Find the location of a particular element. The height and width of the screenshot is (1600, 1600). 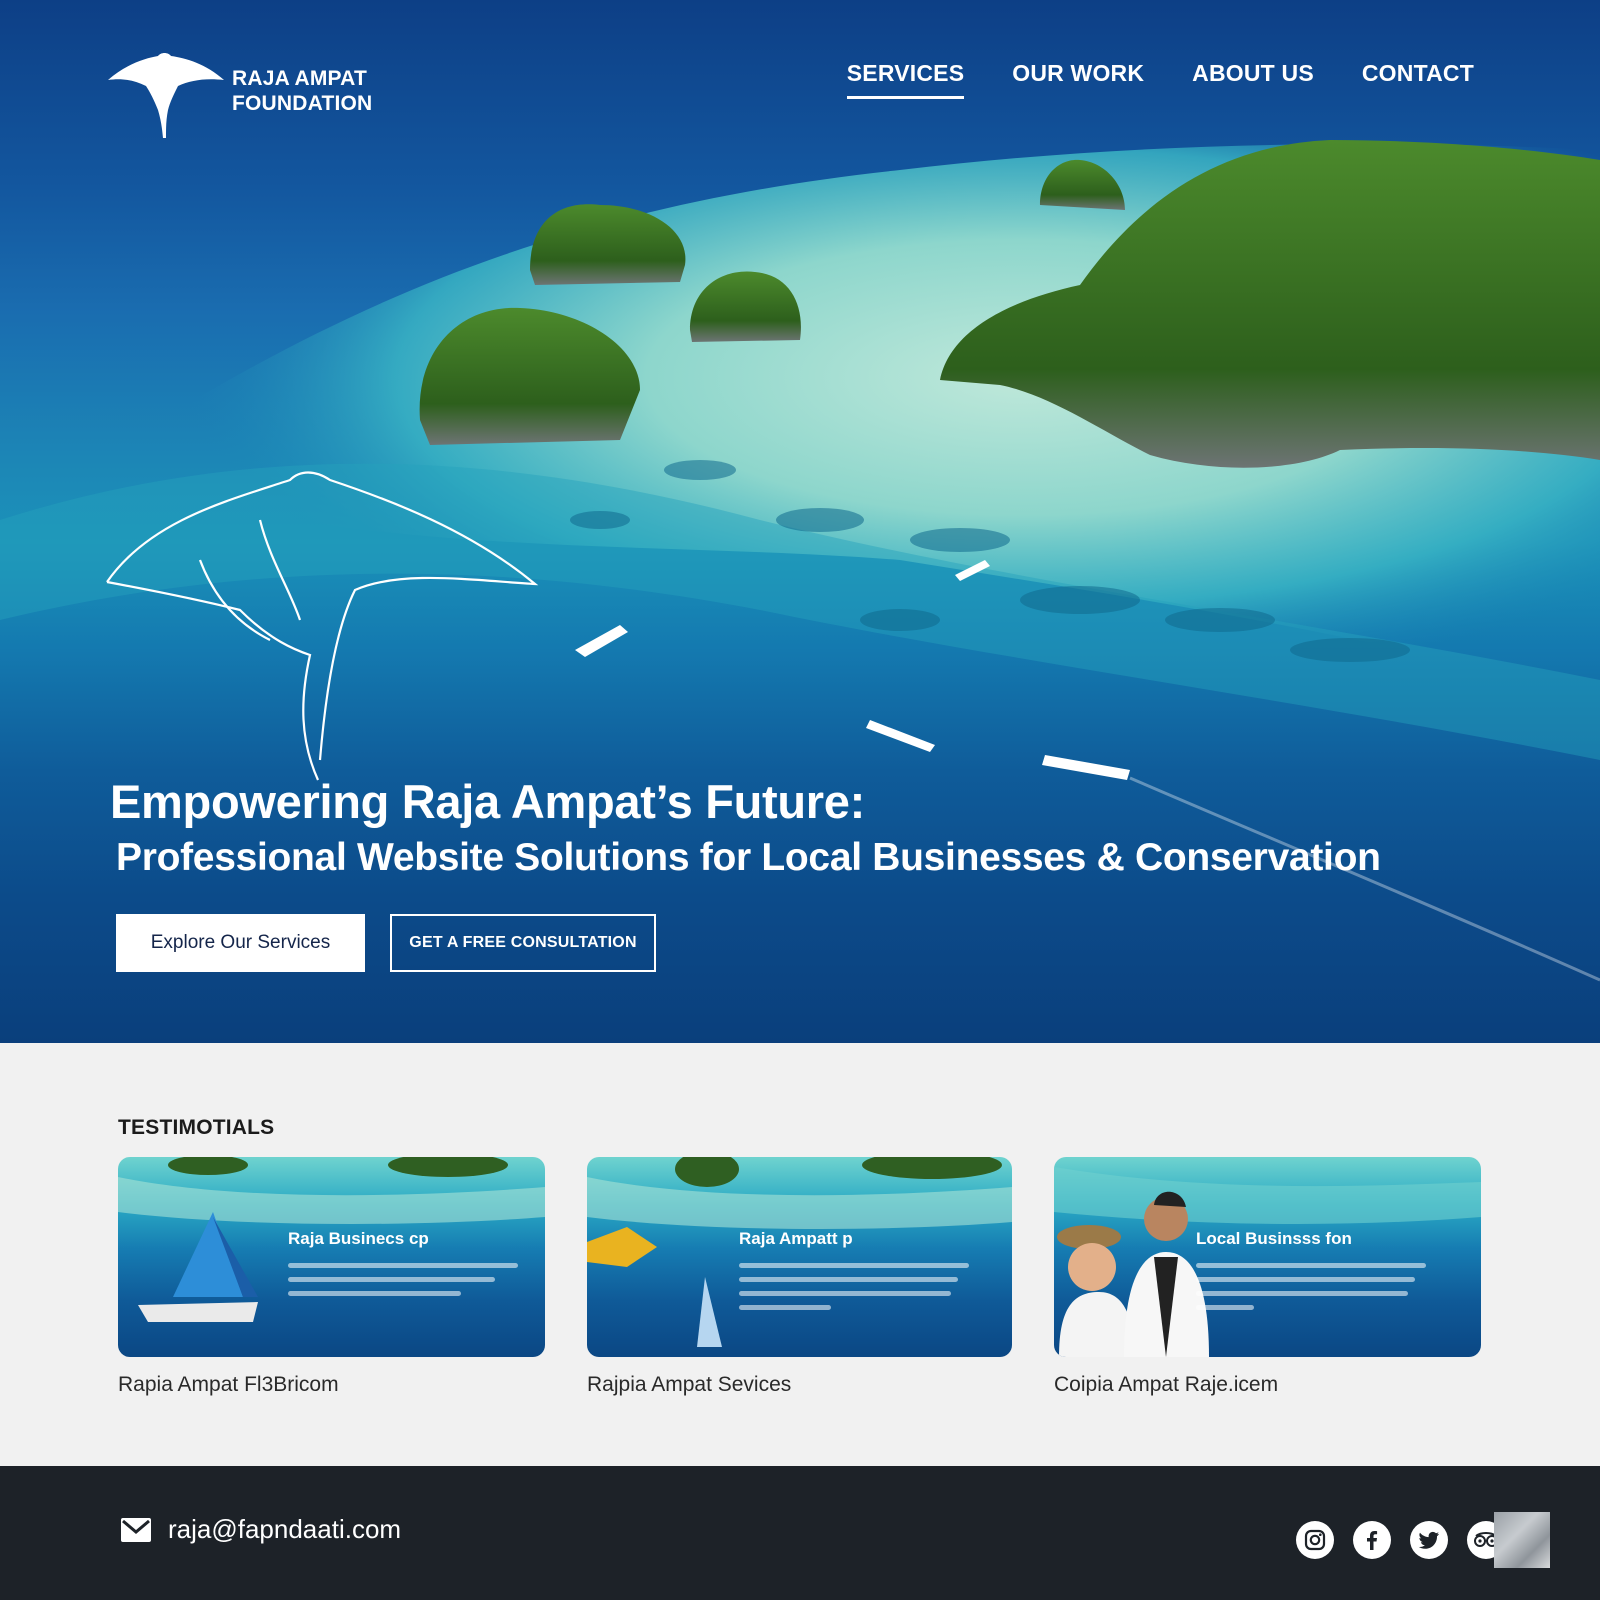

testimonial-card-1: Raja Businecs cp is located at coordinates (331, 1257).